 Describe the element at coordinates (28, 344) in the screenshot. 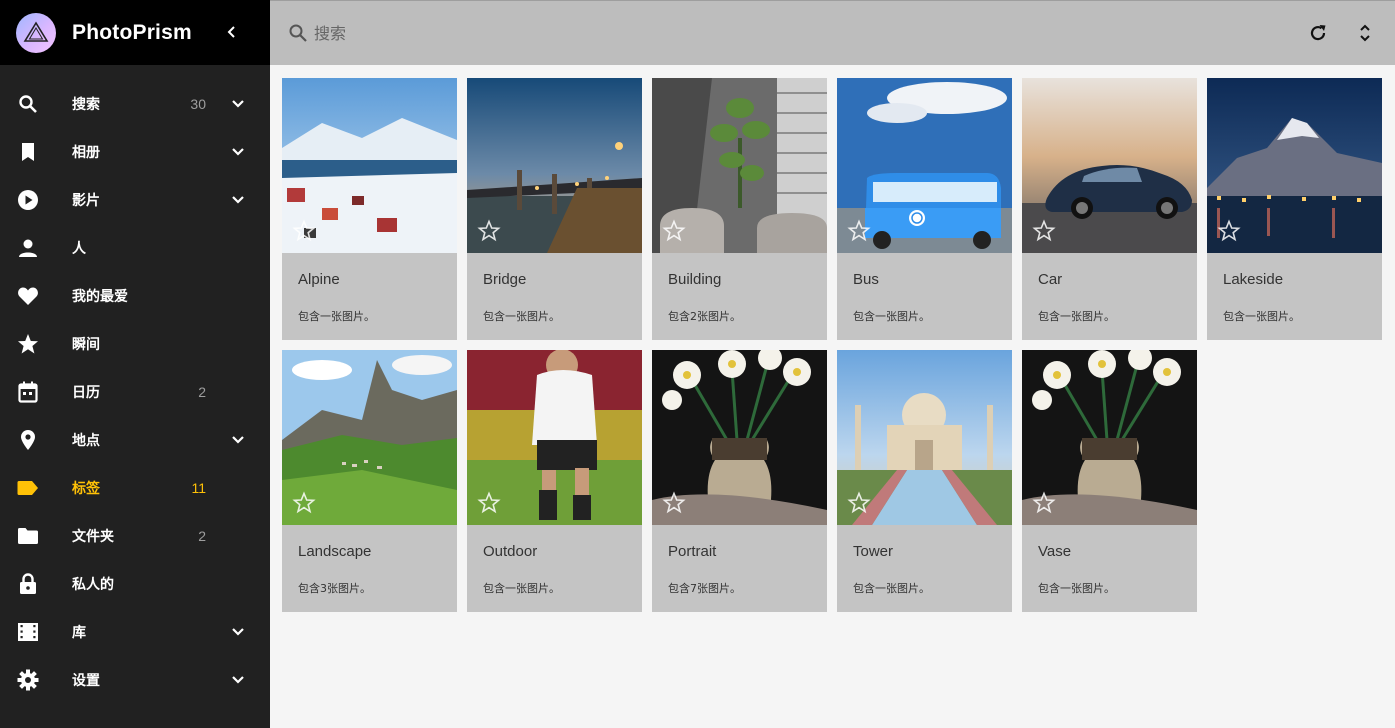

I see `star-icon` at that location.